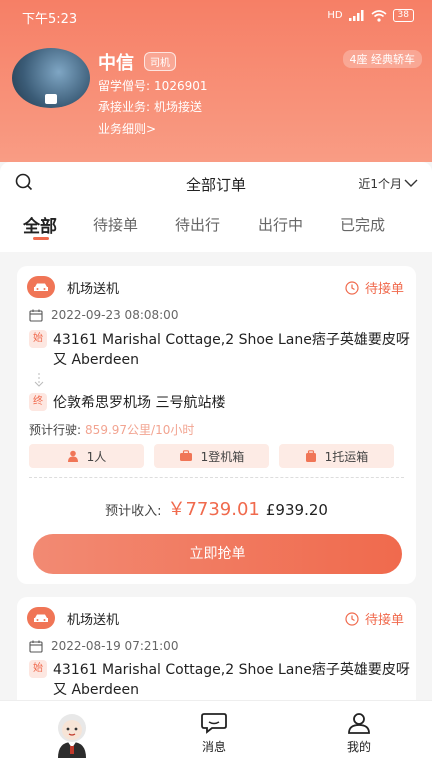 The height and width of the screenshot is (768, 432). I want to click on order-tabs: 全部 待接单 待出行 出行中 已完成, so click(216, 229).